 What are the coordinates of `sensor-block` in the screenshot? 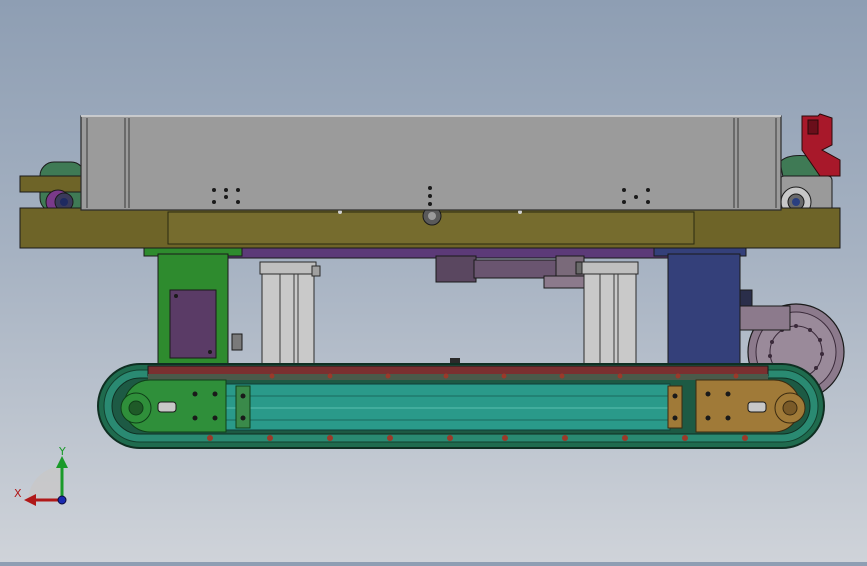 It's located at (237, 342).